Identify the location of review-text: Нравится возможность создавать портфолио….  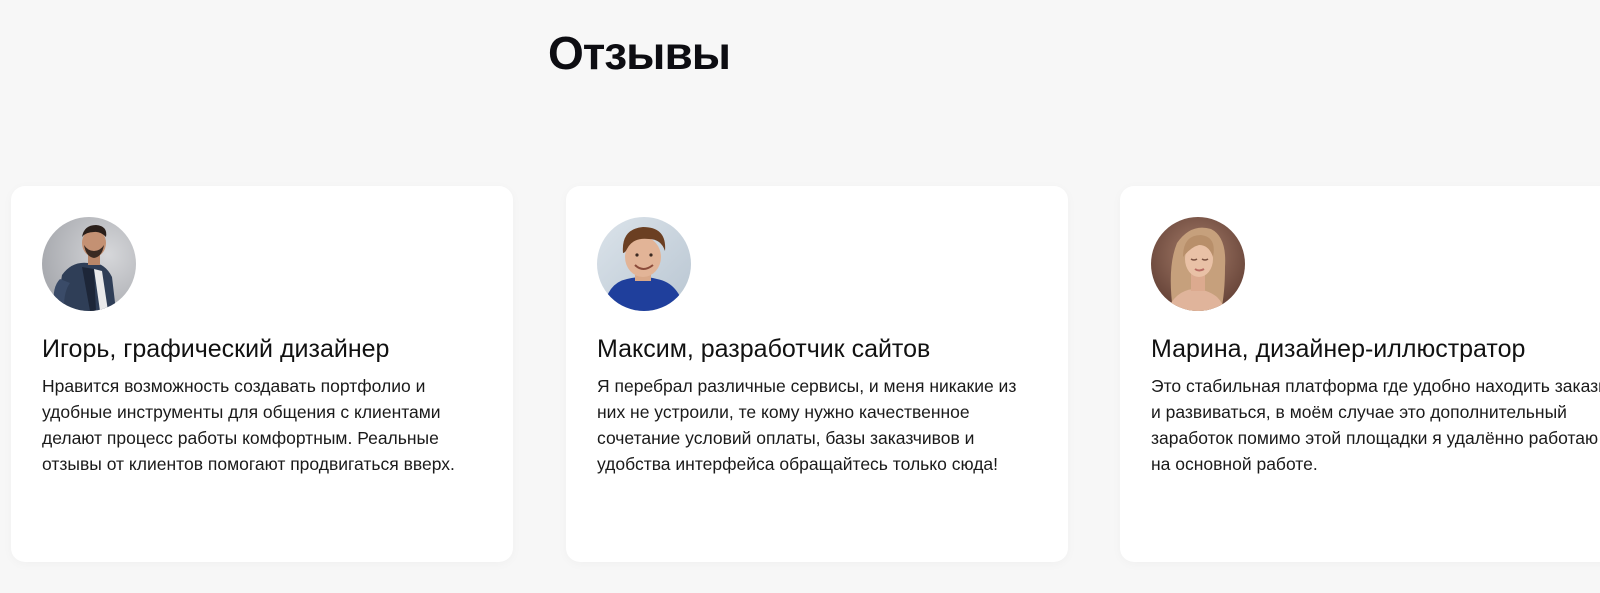
(248, 425).